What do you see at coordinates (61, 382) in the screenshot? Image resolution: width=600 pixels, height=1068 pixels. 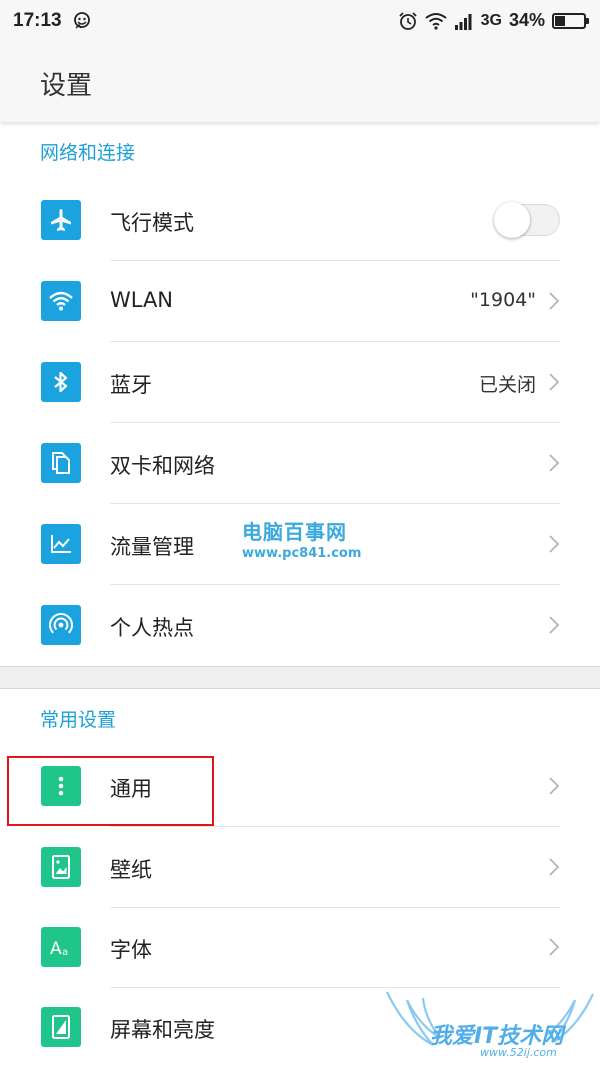 I see `bluetooth-icon` at bounding box center [61, 382].